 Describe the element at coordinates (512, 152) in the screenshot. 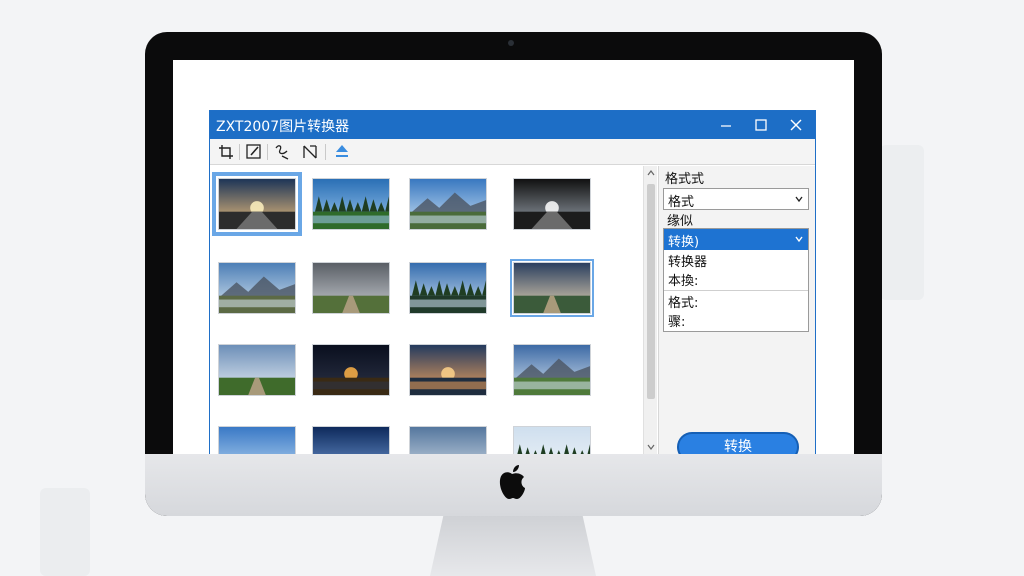

I see `toolbar` at that location.